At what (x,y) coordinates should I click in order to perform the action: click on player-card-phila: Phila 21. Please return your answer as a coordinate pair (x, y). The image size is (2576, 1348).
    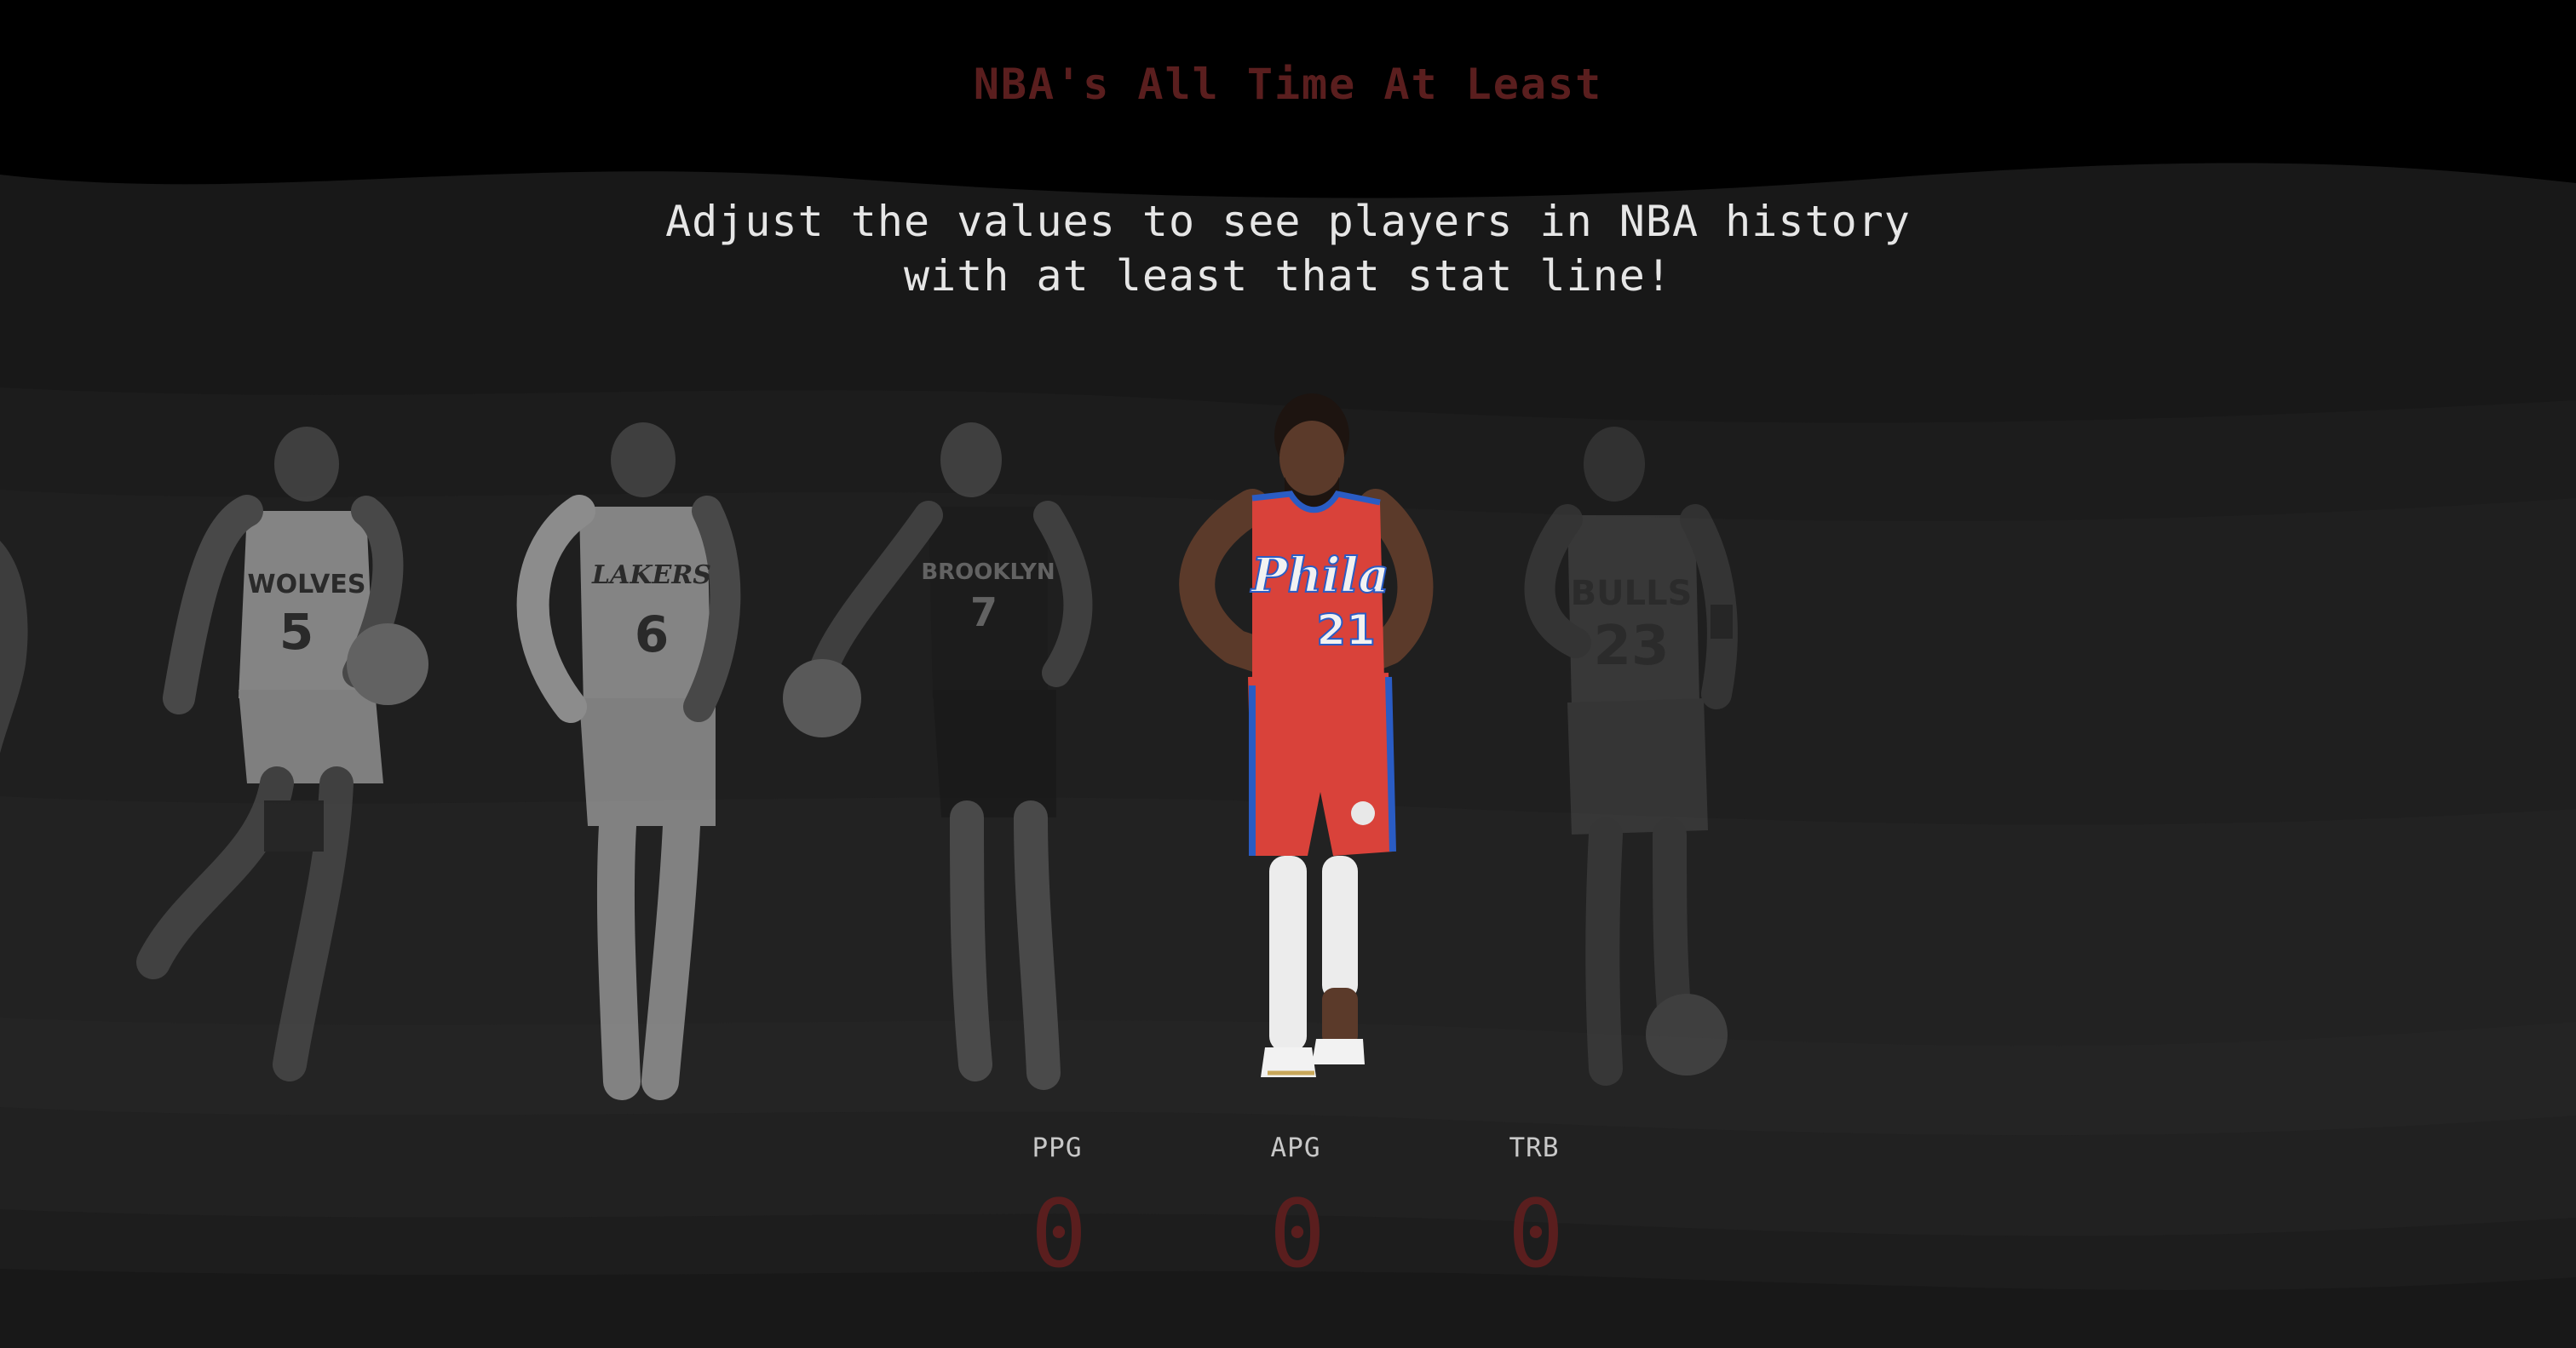
    Looking at the image, I should click on (1294, 750).